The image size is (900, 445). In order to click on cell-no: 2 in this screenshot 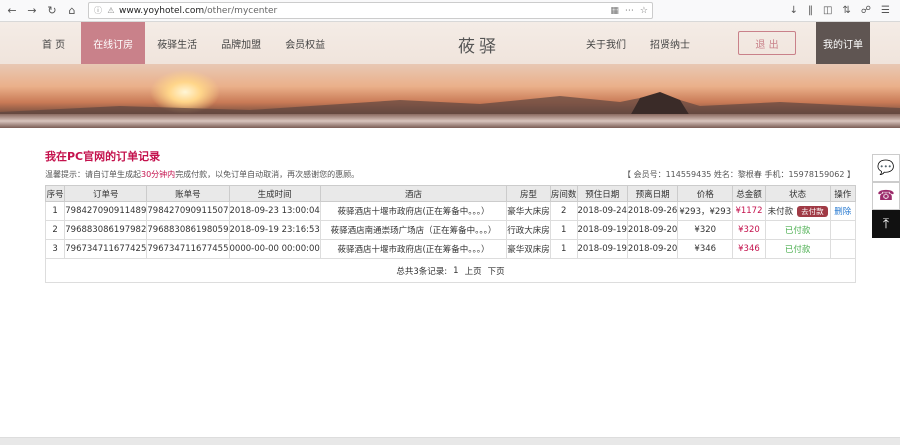, I will do `click(55, 230)`.